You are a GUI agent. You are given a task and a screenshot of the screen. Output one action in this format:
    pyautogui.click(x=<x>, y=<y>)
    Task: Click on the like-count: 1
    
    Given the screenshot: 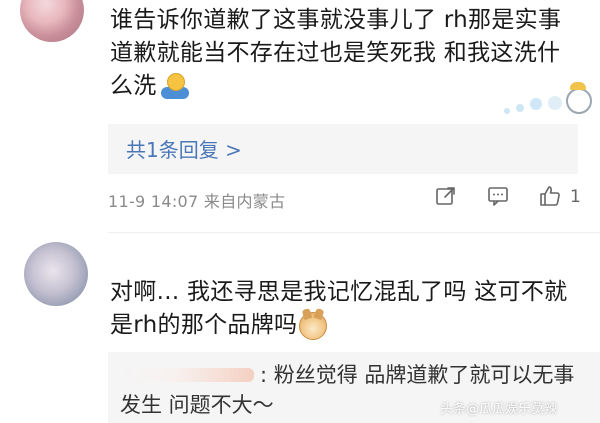 What is the action you would take?
    pyautogui.click(x=575, y=197)
    